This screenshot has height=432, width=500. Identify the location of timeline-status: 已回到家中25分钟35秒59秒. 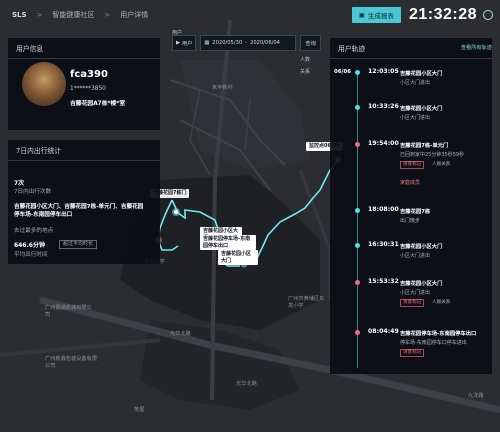
(432, 155).